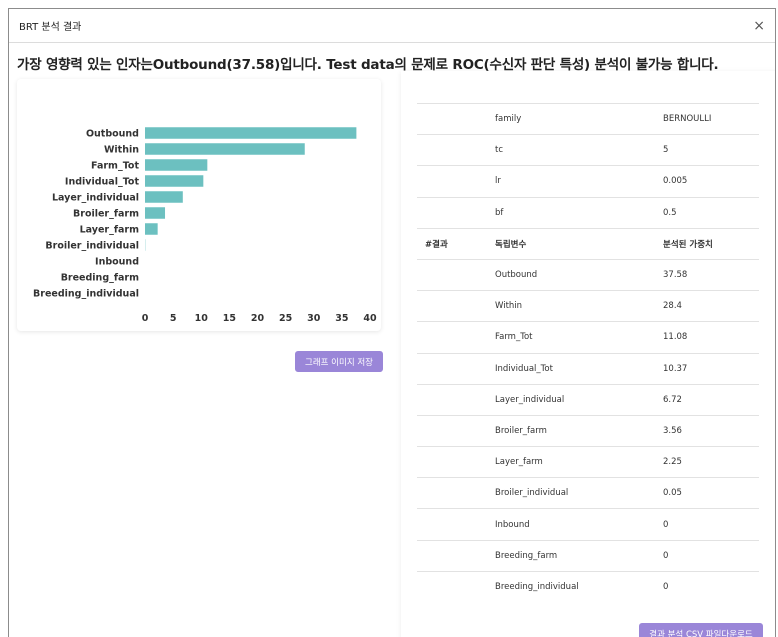 The height and width of the screenshot is (637, 778). Describe the element at coordinates (225, 149) in the screenshot. I see `bar-Within` at that location.